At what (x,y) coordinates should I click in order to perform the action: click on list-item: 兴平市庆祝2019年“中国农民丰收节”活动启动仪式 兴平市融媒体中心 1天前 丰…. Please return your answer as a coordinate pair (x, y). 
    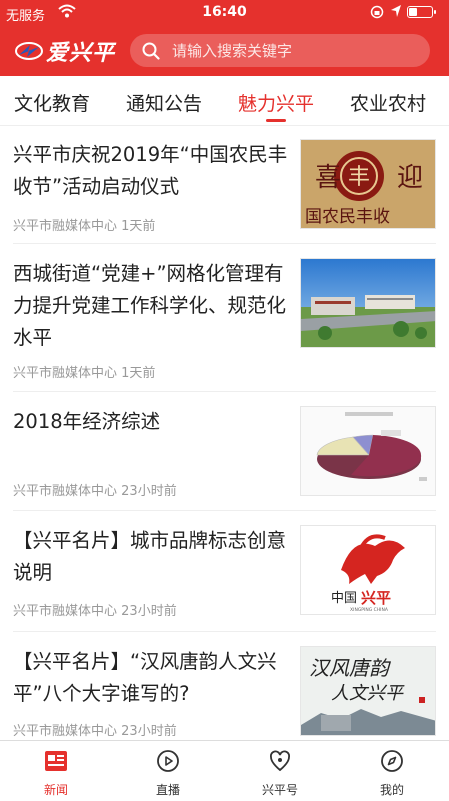
    Looking at the image, I should click on (224, 184).